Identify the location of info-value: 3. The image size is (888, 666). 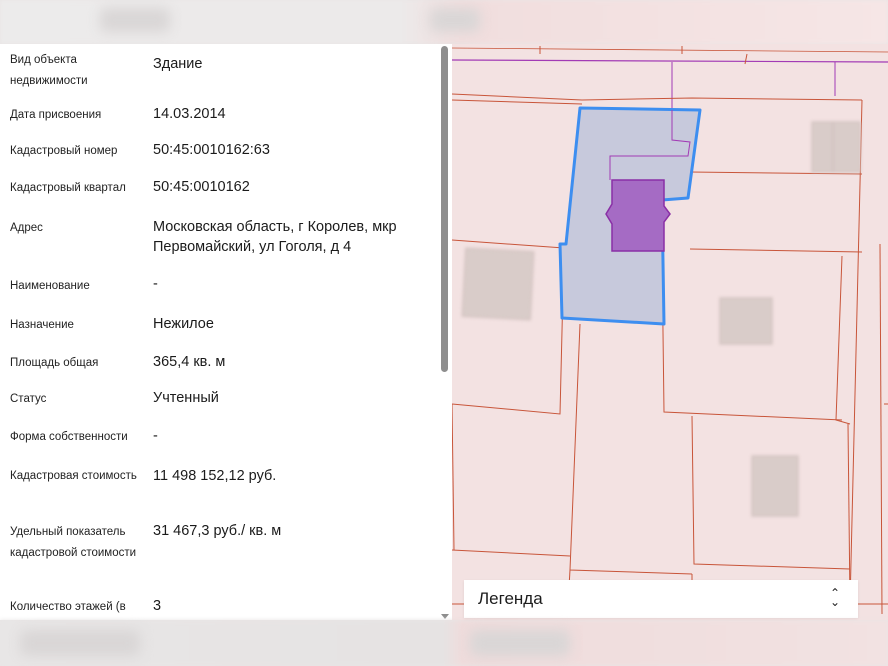
(157, 606).